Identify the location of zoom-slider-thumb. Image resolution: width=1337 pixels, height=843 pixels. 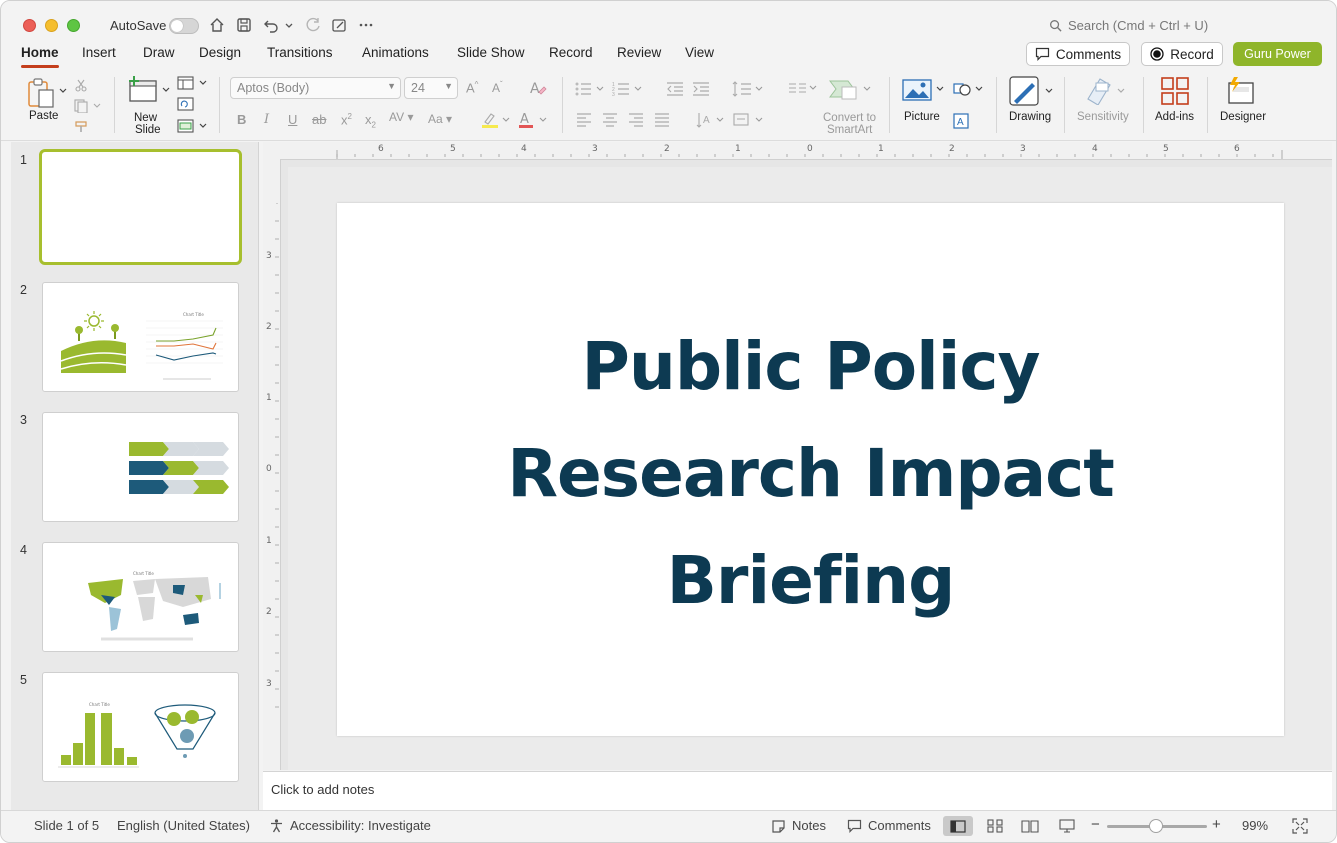
(1156, 826).